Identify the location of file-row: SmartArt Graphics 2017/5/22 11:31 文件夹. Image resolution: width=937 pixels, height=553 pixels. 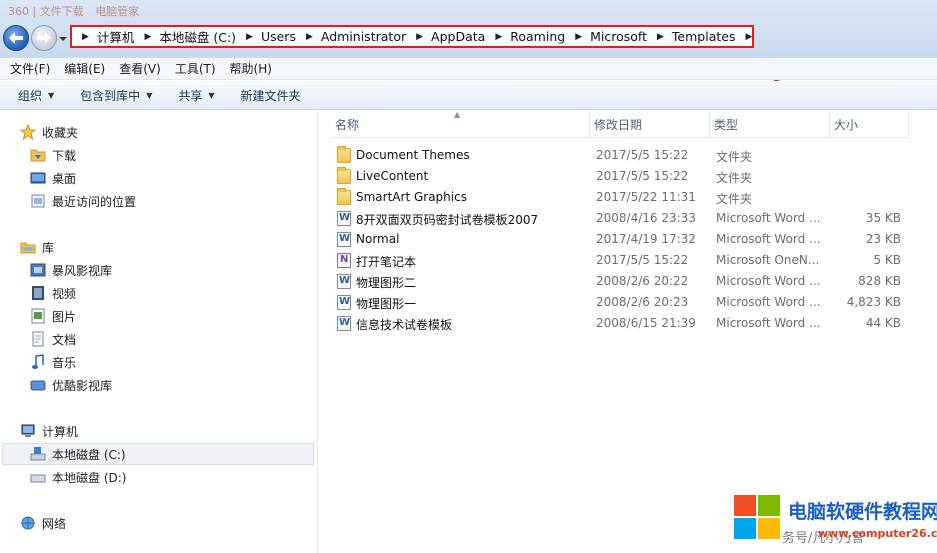
(620, 197).